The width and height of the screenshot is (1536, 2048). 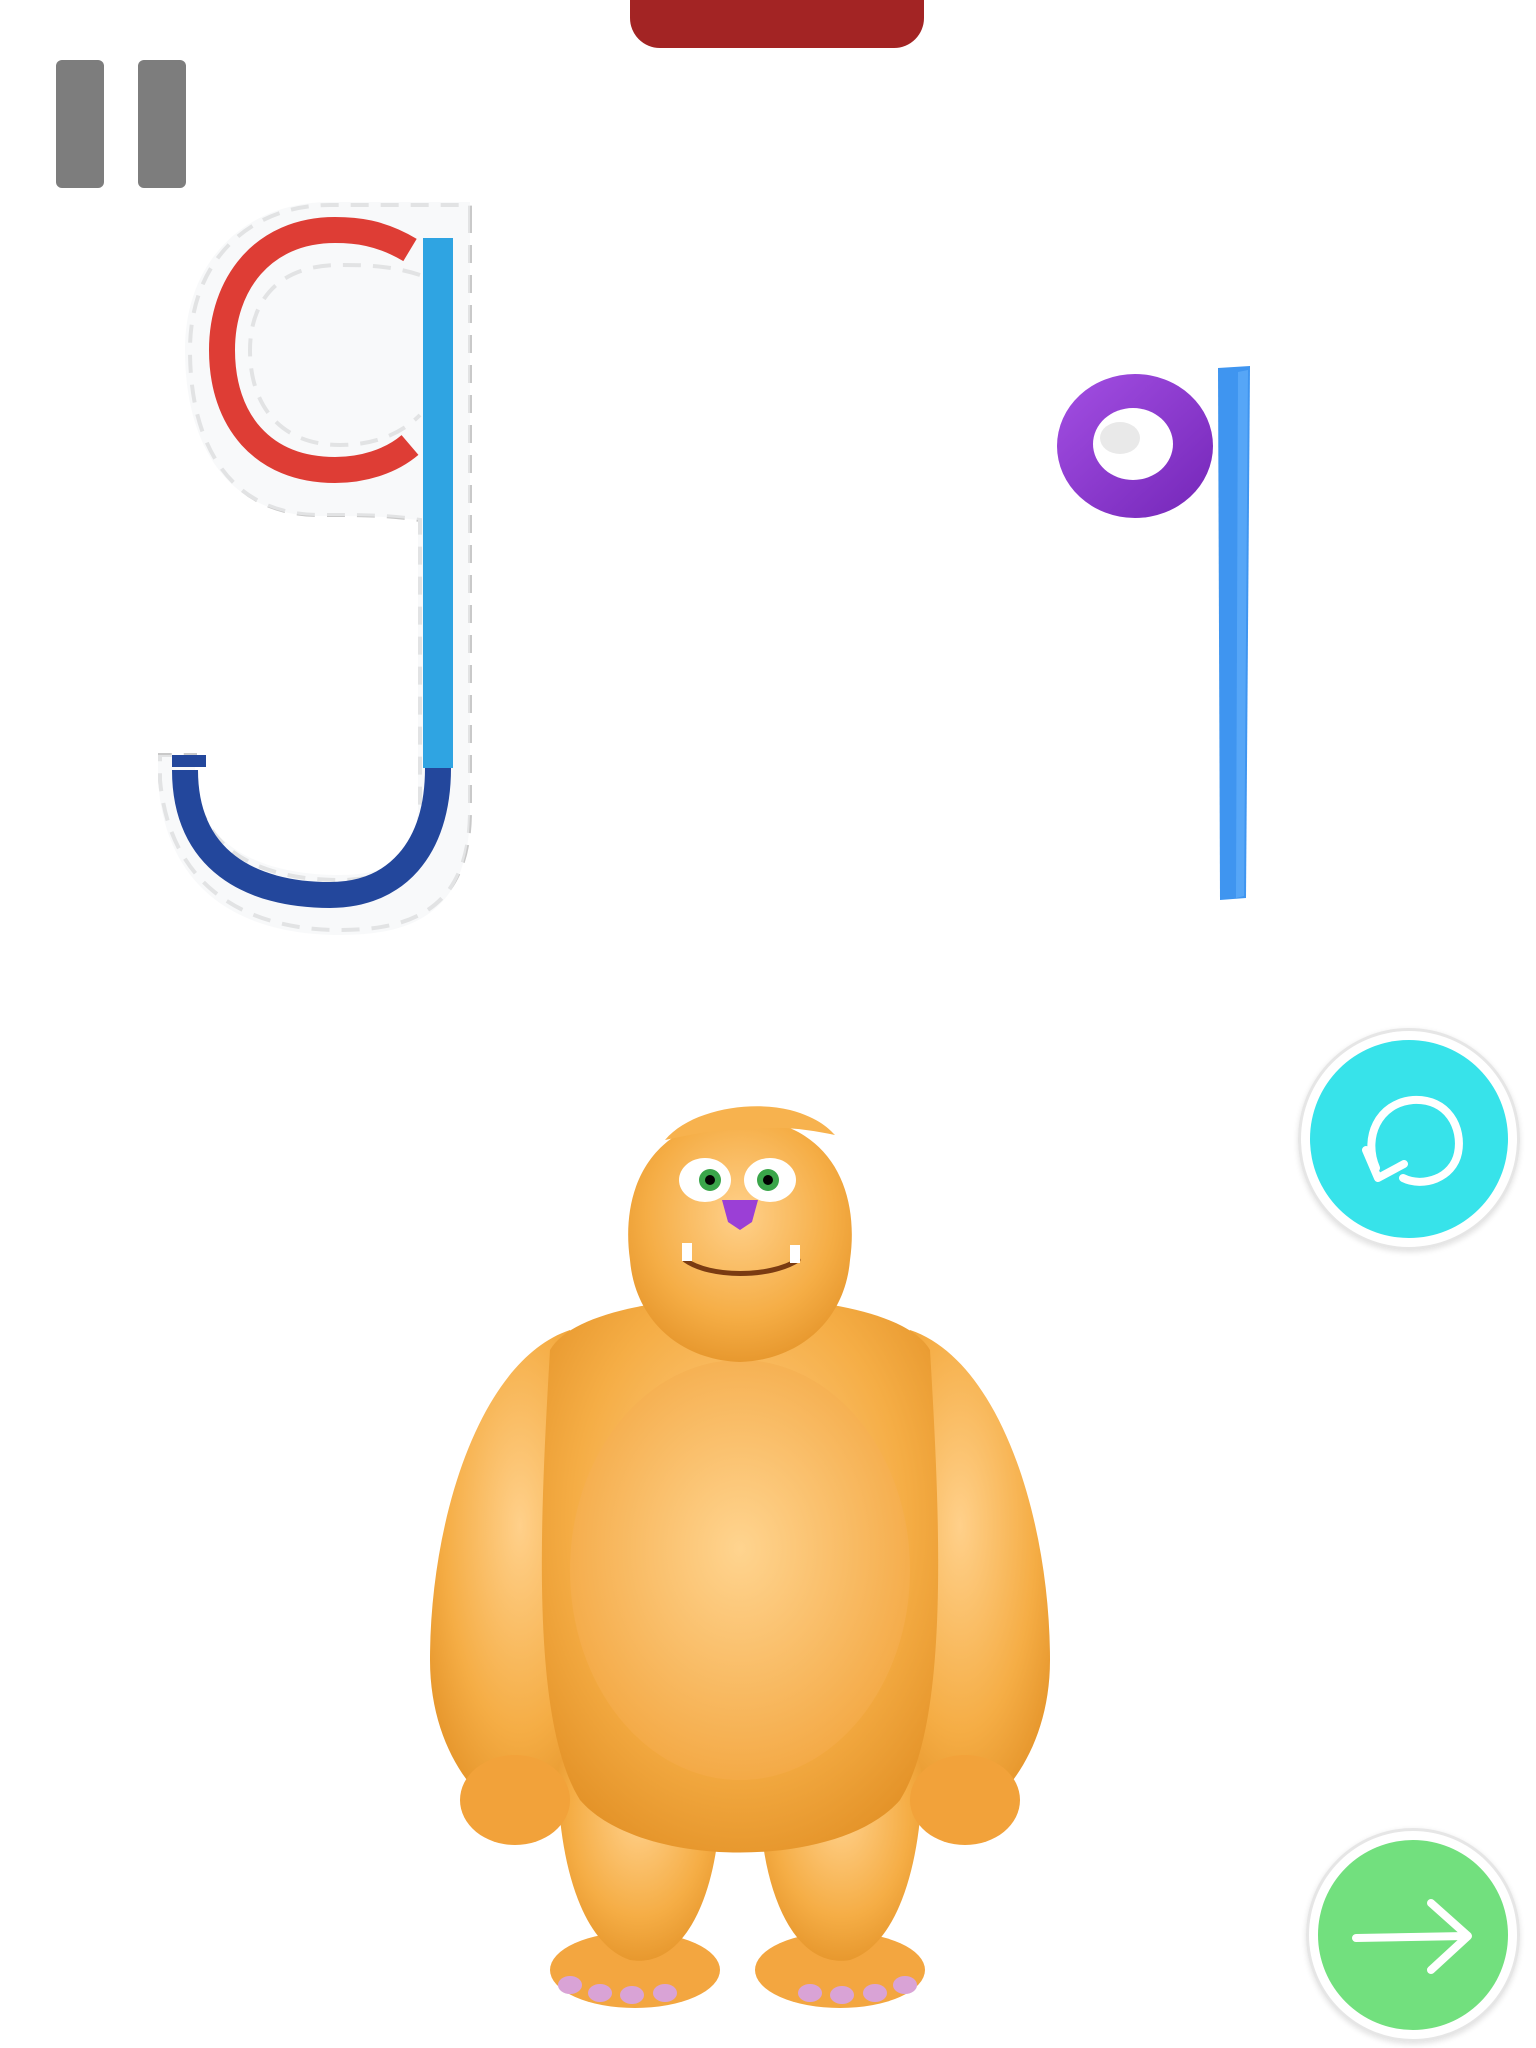 I want to click on tracing-guide-letter, so click(x=315, y=565).